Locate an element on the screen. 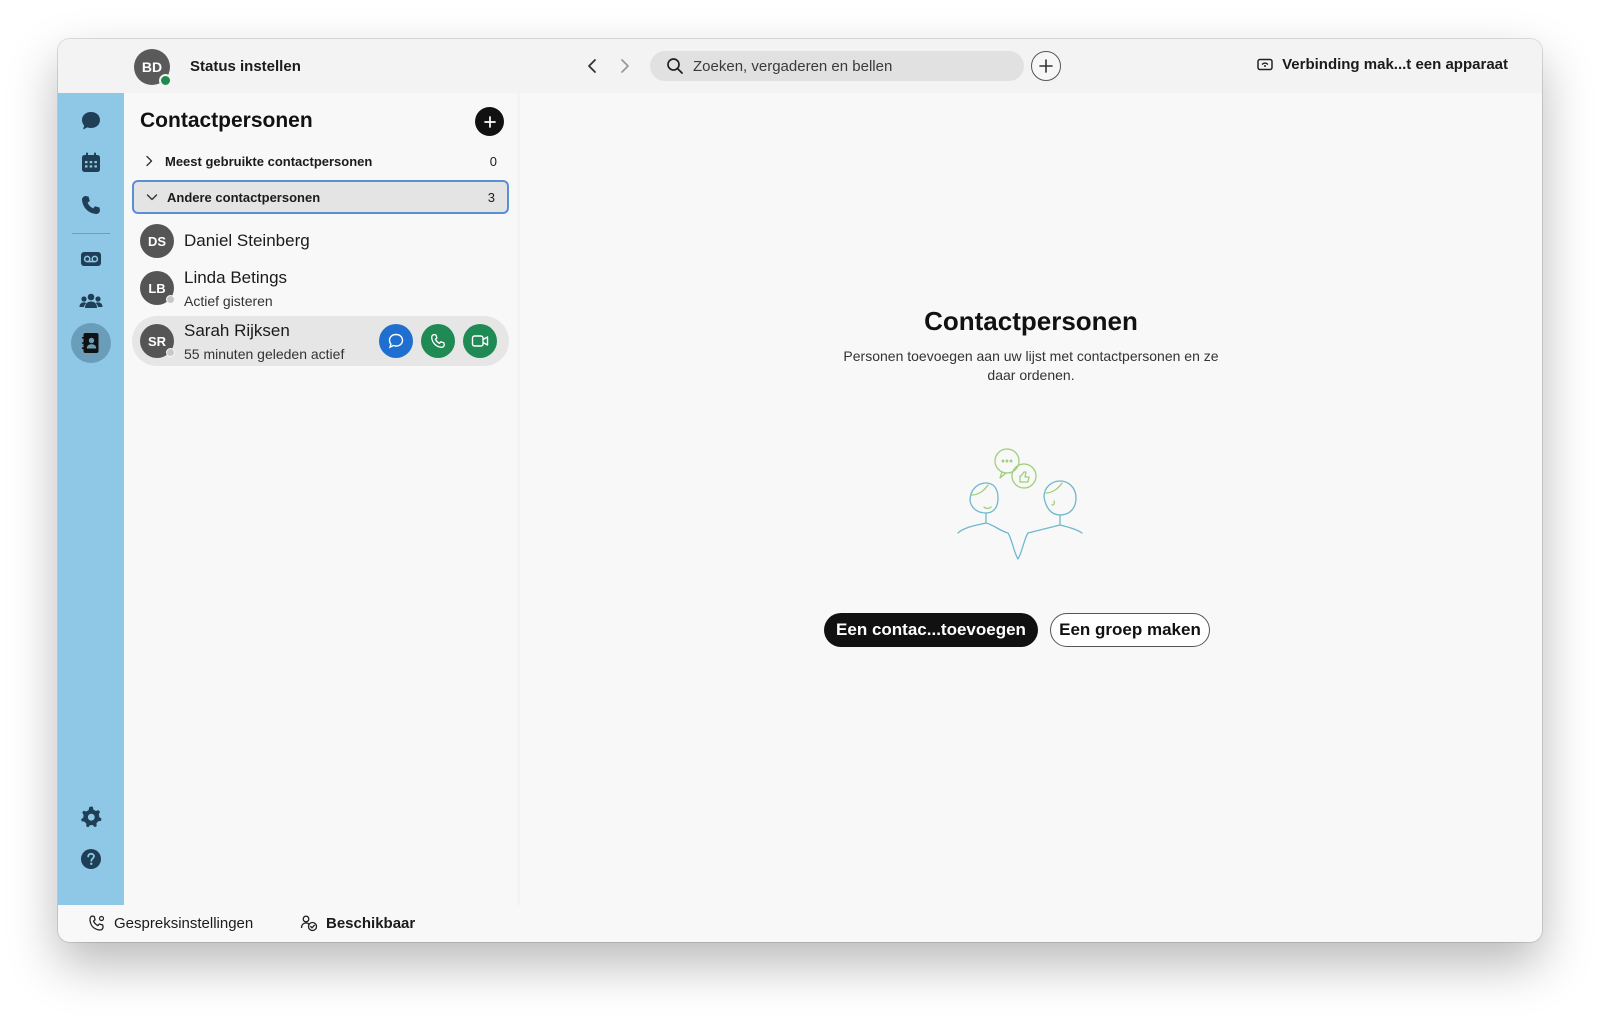 This screenshot has width=1600, height=1018. contacts-panel-title: Contactpersonen is located at coordinates (226, 120).